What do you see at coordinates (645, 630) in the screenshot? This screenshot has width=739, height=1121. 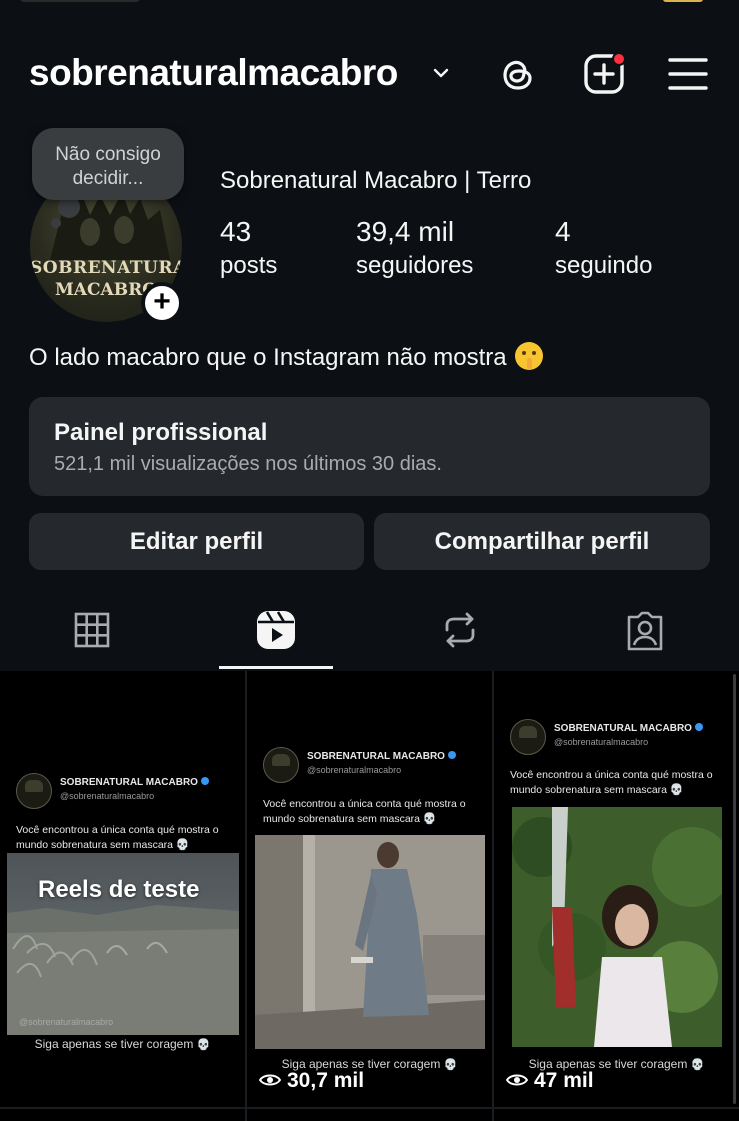 I see `tab-tagged-icon` at bounding box center [645, 630].